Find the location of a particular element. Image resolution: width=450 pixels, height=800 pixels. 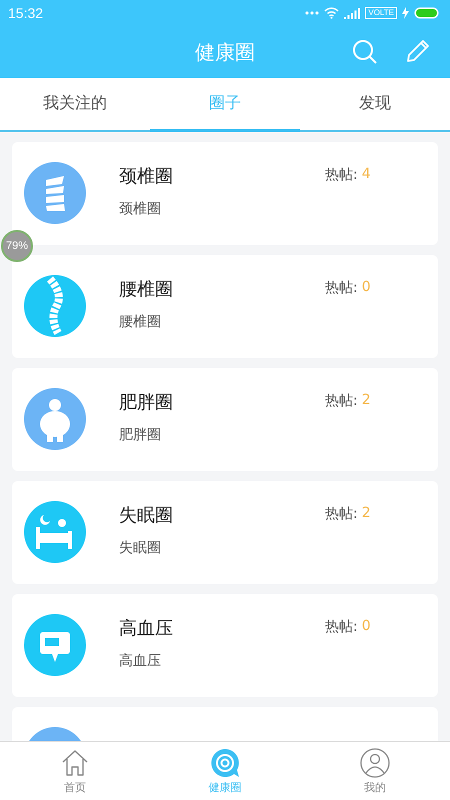

more-dots-icon is located at coordinates (312, 13).